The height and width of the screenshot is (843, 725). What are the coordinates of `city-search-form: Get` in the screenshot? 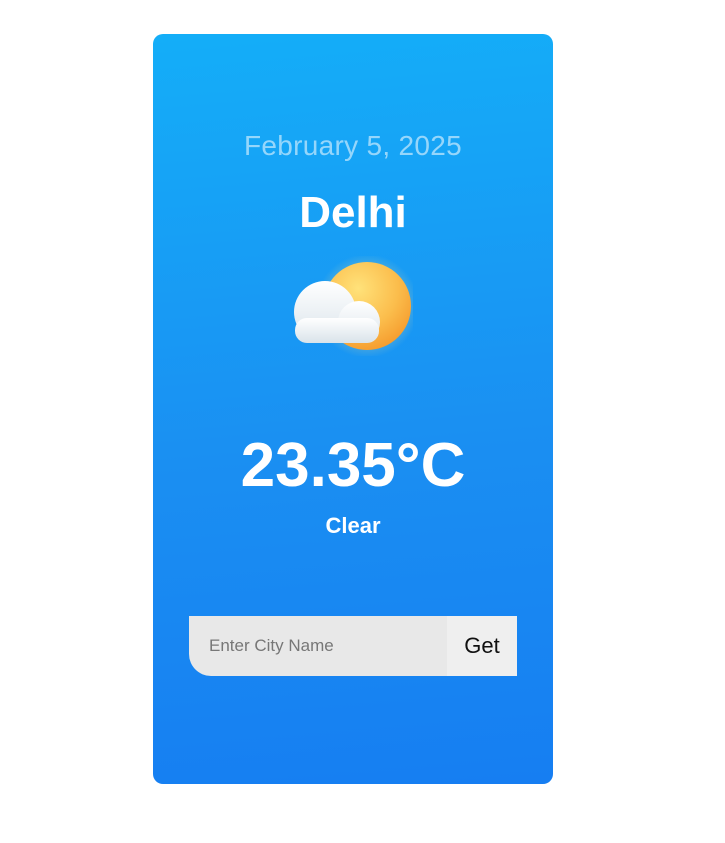 It's located at (353, 646).